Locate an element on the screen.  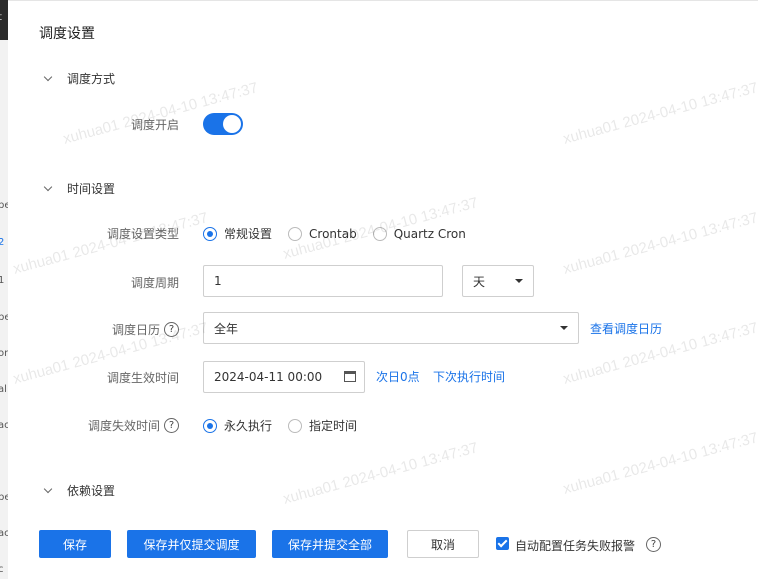
background-window-header: t is located at coordinates (4, 20).